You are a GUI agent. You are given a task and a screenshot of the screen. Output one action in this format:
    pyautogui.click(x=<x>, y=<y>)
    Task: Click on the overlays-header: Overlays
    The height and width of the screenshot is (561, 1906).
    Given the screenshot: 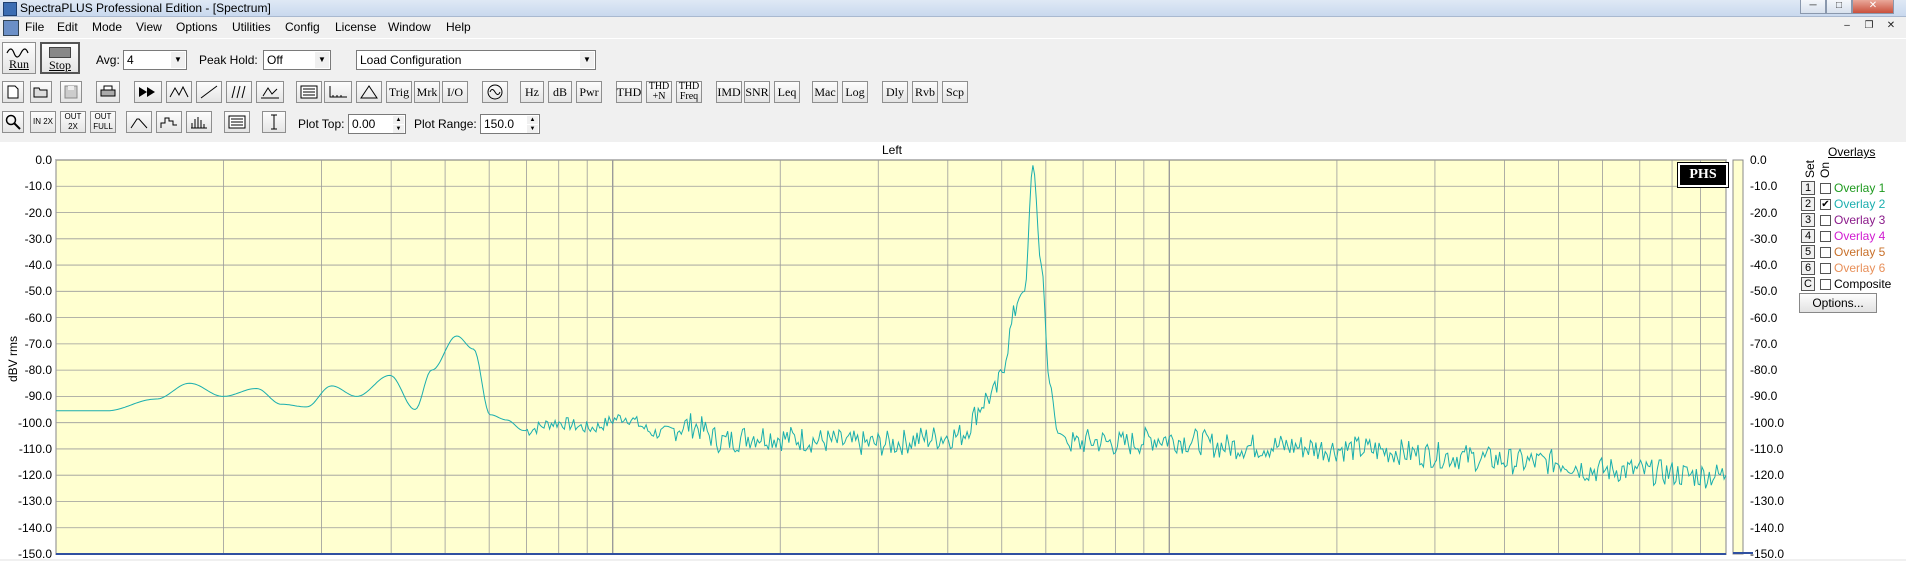 What is the action you would take?
    pyautogui.click(x=1852, y=152)
    